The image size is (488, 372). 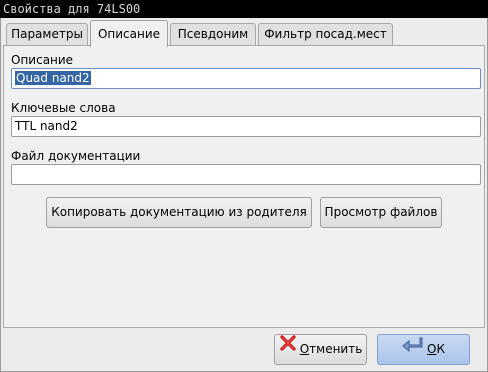 I want to click on docfile-label: Файл документации, so click(x=76, y=156).